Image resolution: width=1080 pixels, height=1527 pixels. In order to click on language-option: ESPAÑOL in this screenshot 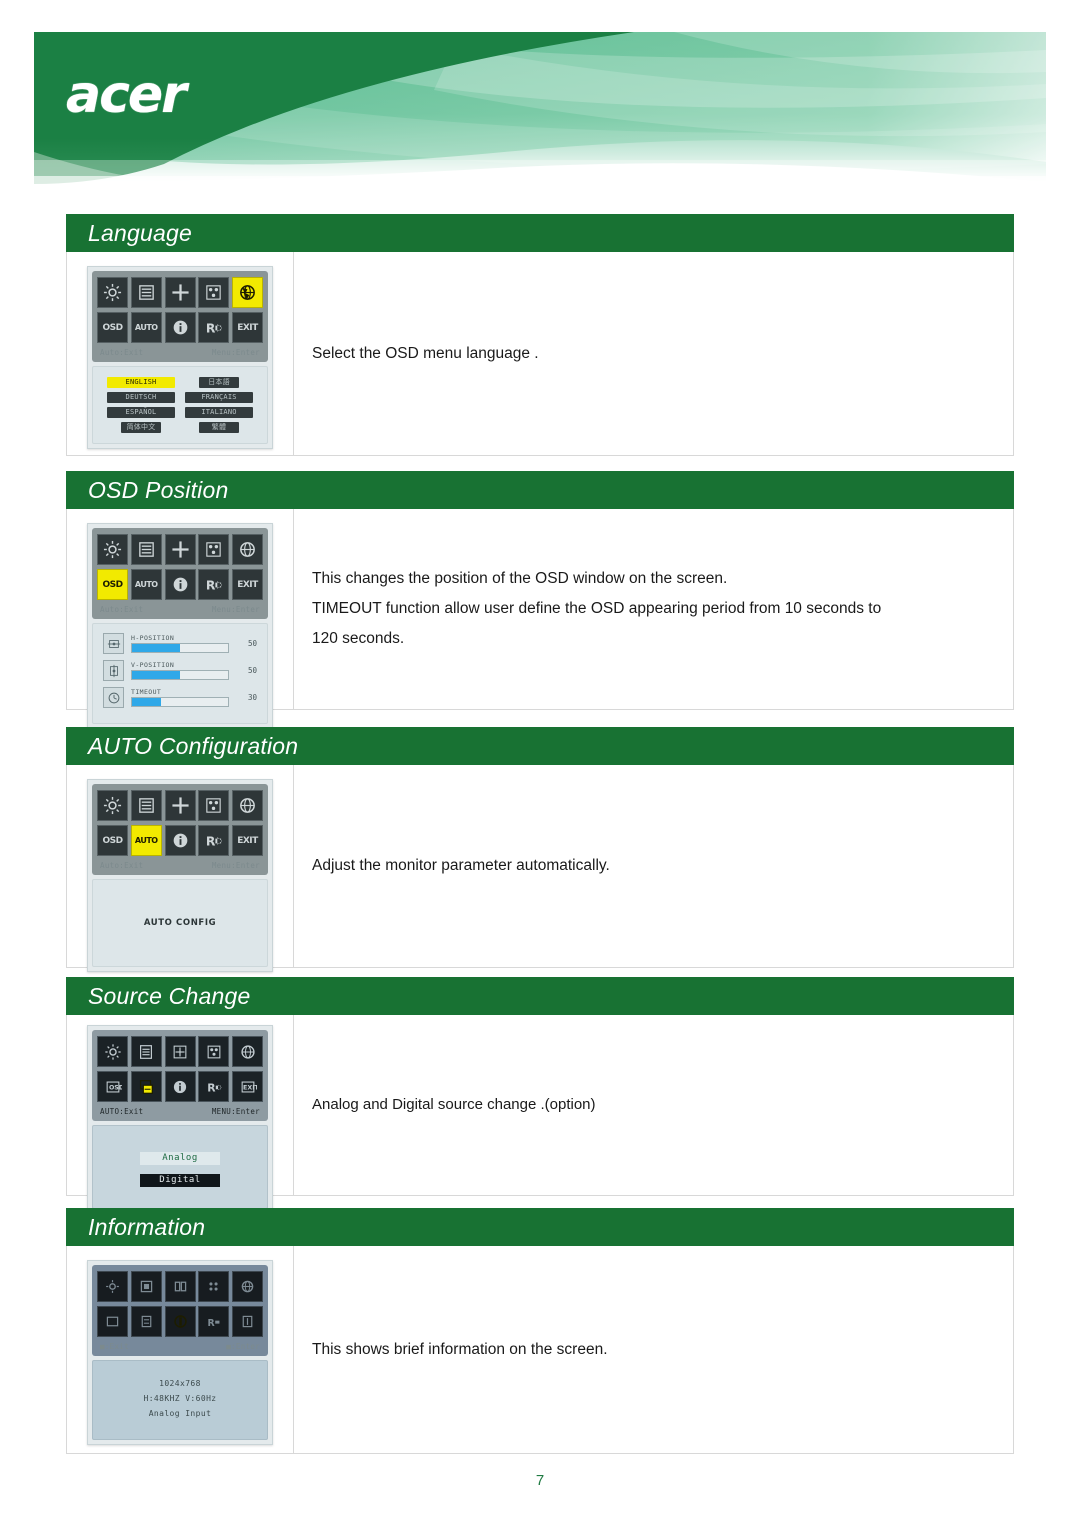, I will do `click(141, 412)`.